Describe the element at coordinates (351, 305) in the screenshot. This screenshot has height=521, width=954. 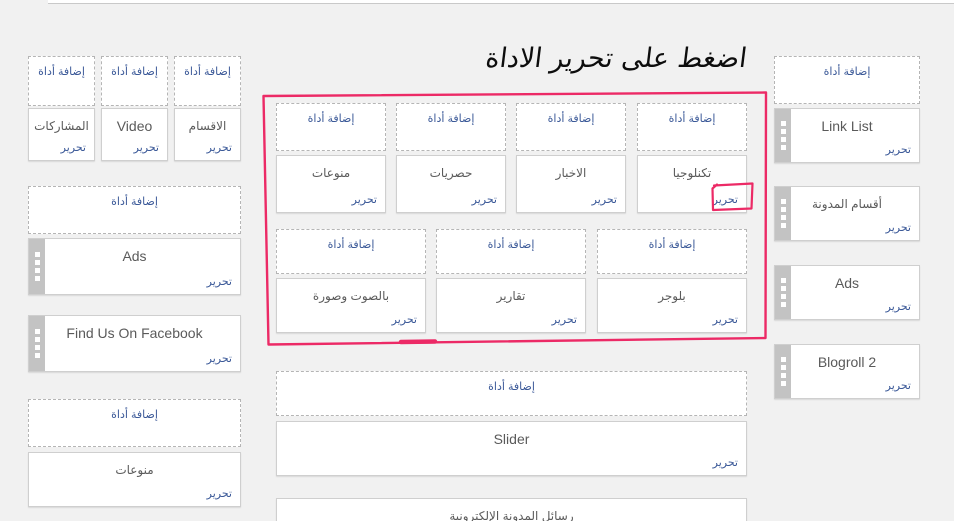
I see `widget-bel-sout-wa-soura: بالصوت وصورة تحرير` at that location.